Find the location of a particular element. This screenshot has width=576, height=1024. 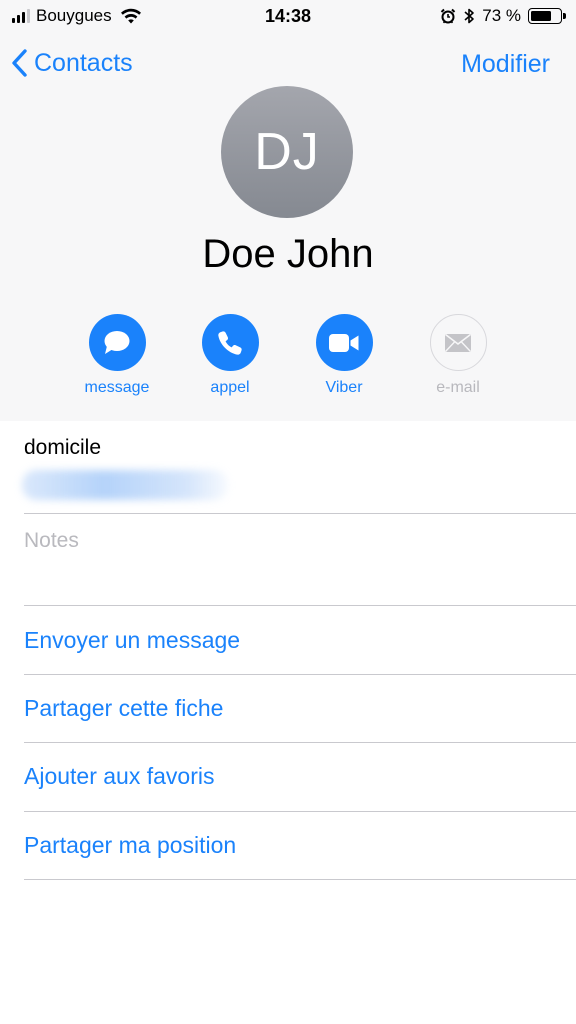

battery-percent: 73 % is located at coordinates (501, 15).